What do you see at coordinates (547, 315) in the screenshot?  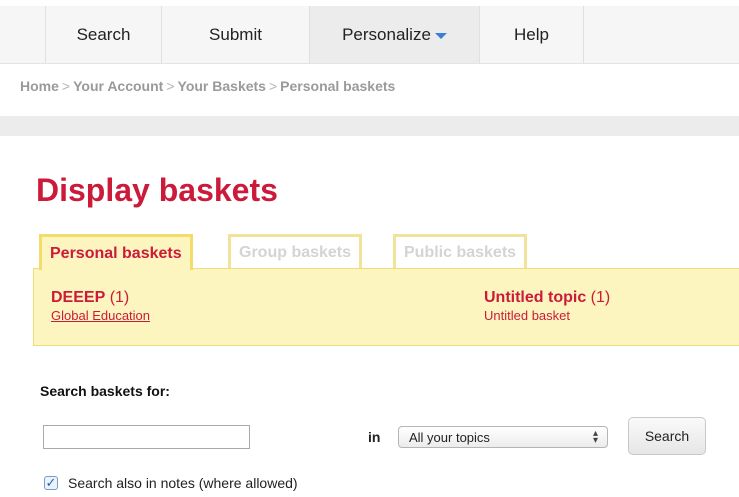 I see `basket-link: Untitled basket` at bounding box center [547, 315].